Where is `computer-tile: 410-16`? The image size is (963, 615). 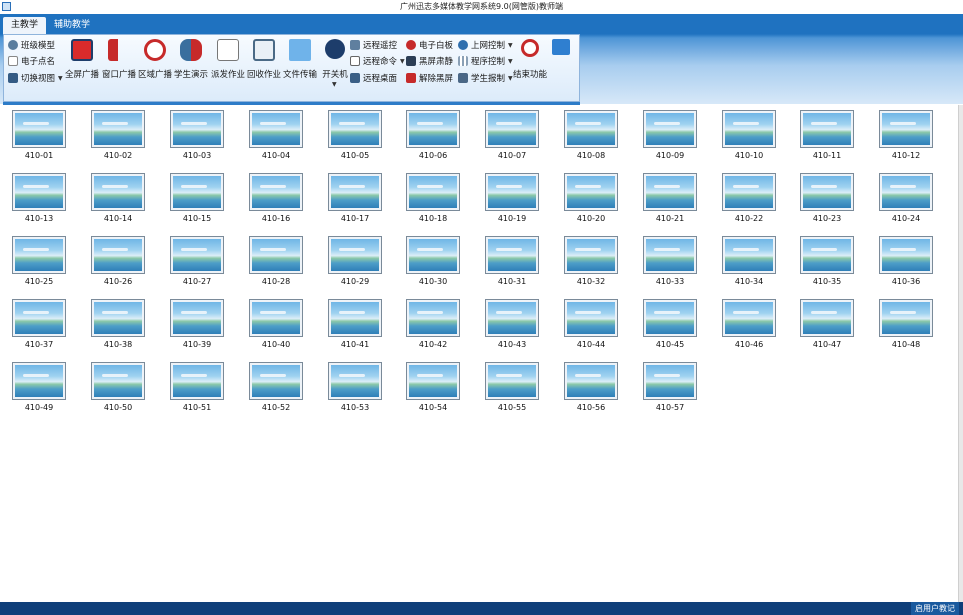 computer-tile: 410-16 is located at coordinates (277, 199).